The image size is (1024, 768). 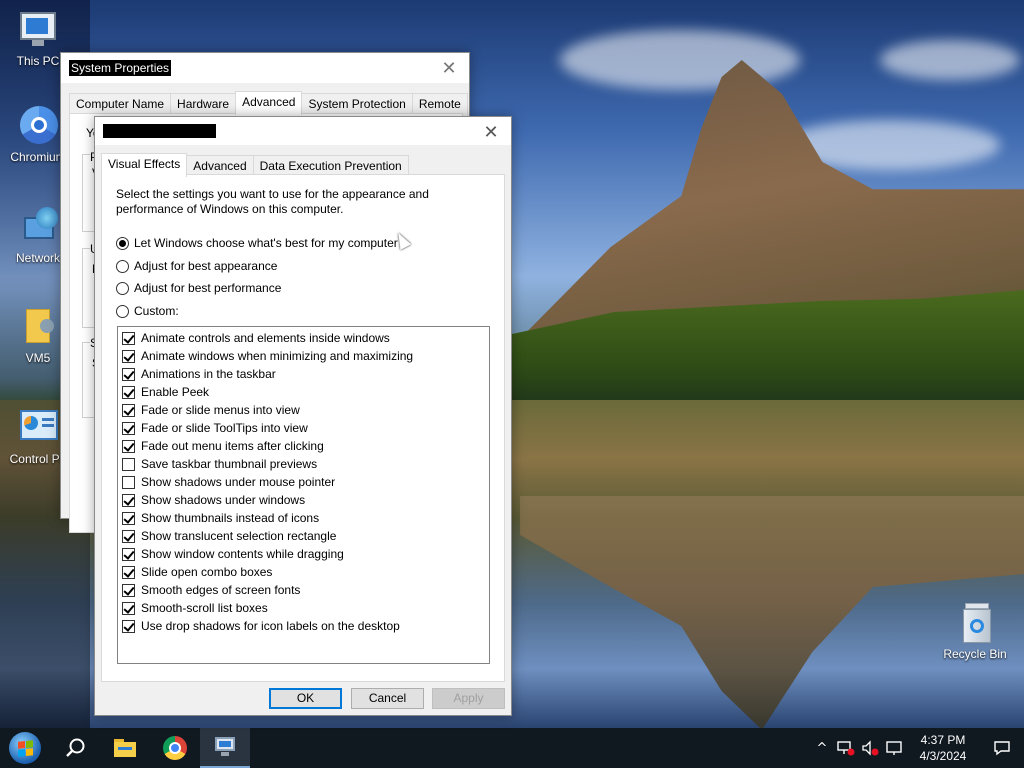 I want to click on effect-option: Show translucent selection rectangle, so click(x=303, y=536).